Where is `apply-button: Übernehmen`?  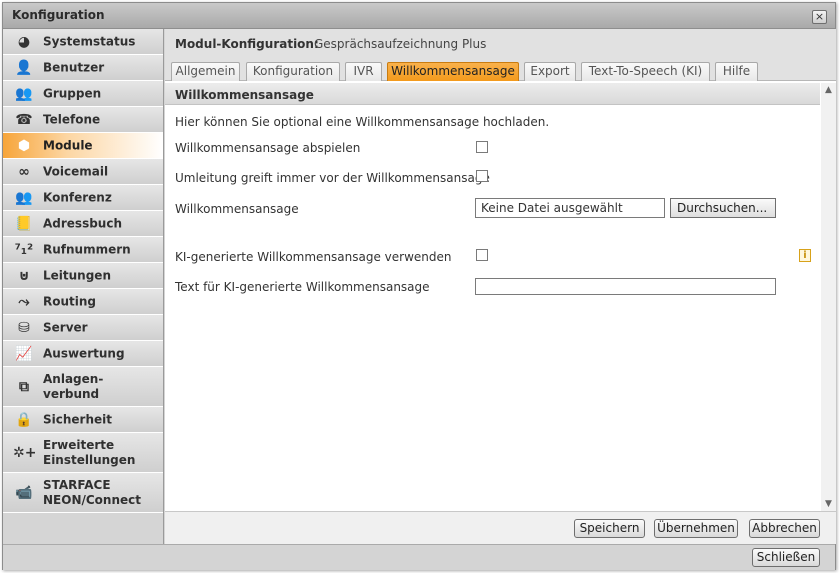 apply-button: Übernehmen is located at coordinates (696, 528).